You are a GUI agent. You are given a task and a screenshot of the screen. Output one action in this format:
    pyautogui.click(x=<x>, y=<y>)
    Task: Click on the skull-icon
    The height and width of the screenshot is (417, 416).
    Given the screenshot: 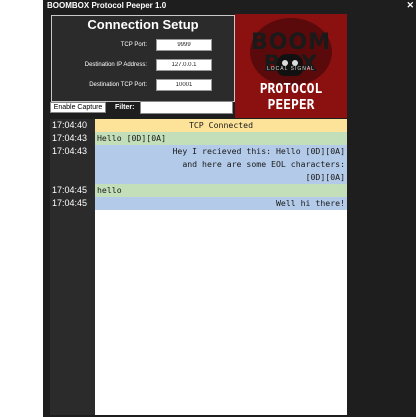 What is the action you would take?
    pyautogui.click(x=290, y=65)
    